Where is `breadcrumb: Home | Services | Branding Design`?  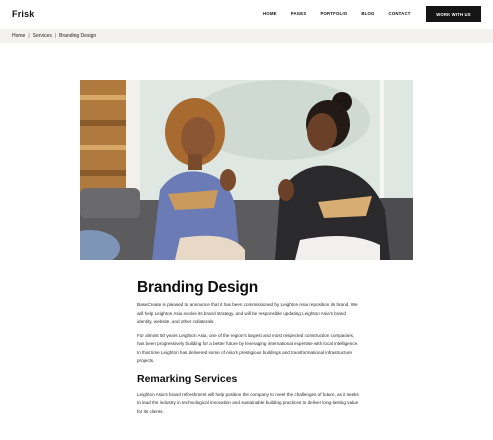
breadcrumb: Home | Services | Branding Design is located at coordinates (54, 36).